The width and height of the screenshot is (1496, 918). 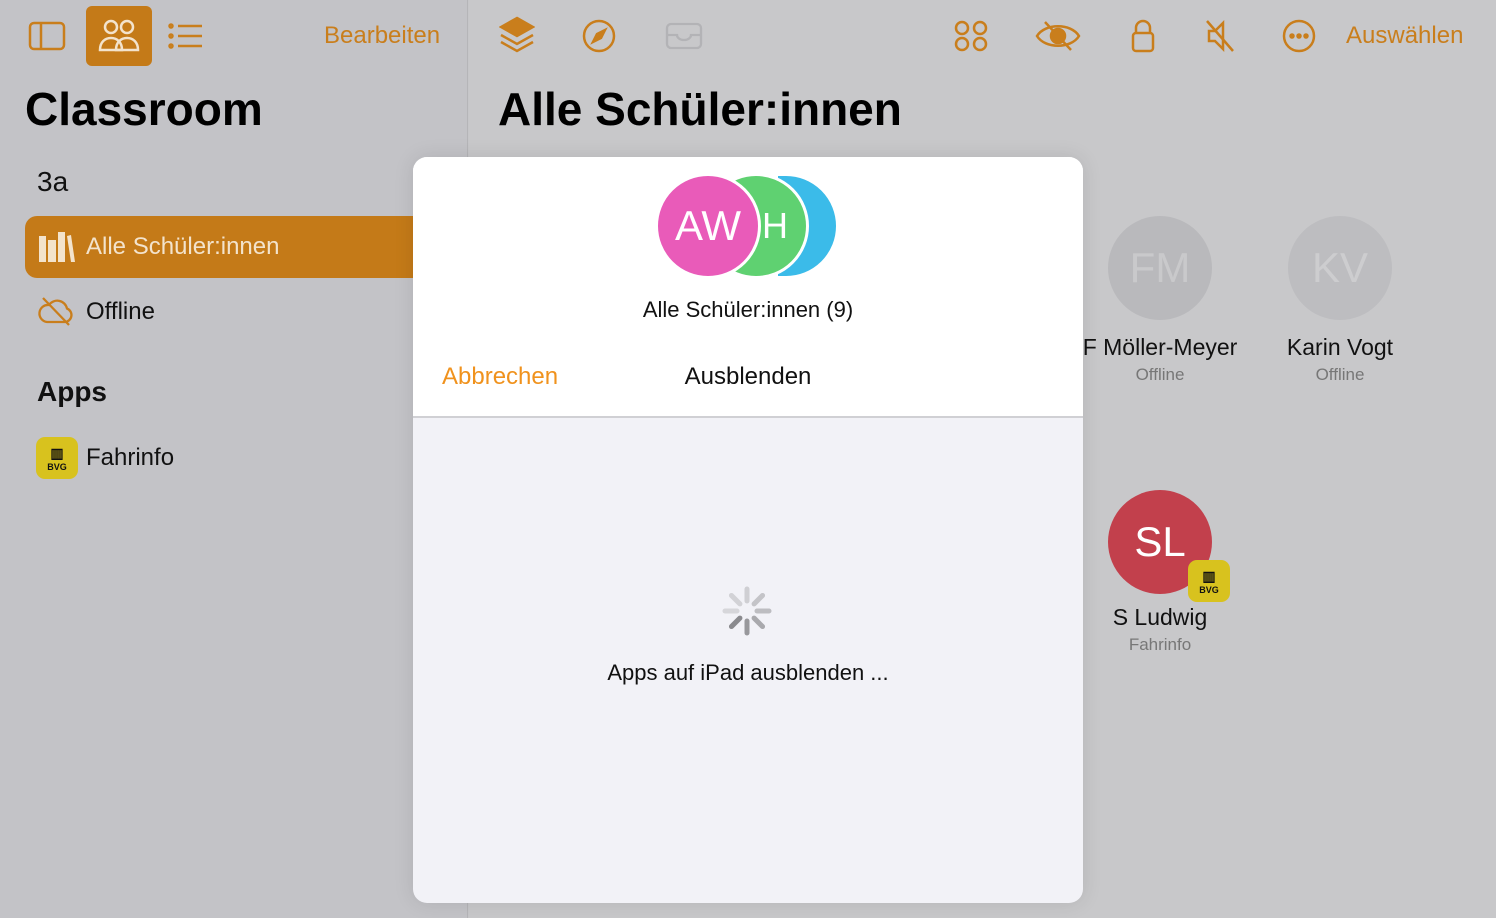 What do you see at coordinates (1404, 36) in the screenshot?
I see `select-button: Auswählen` at bounding box center [1404, 36].